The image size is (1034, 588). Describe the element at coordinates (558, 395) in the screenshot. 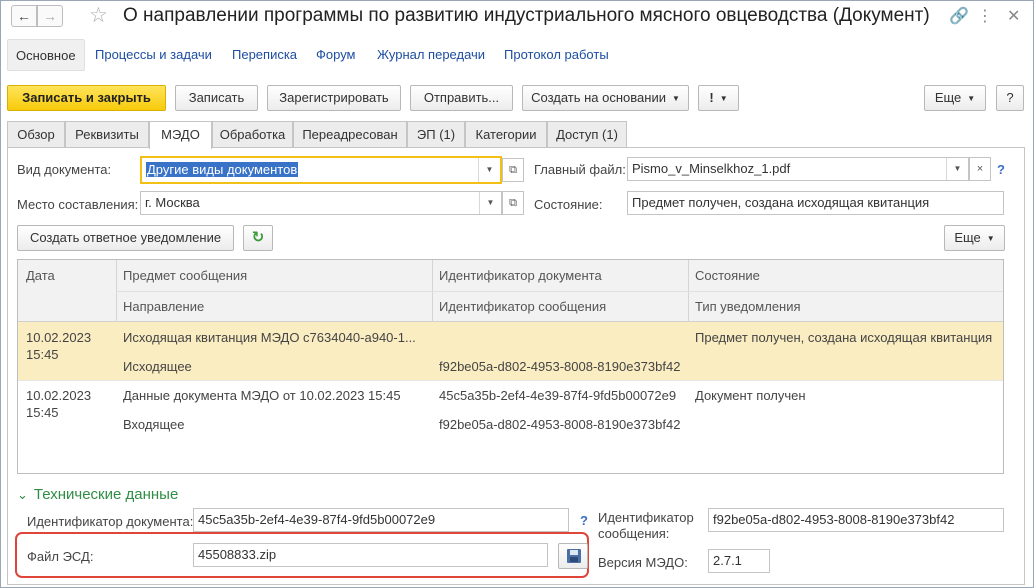

I see `row-doc-id: 45c5a35b-2ef4-4e39-87f4-9fd5b00072e9` at that location.